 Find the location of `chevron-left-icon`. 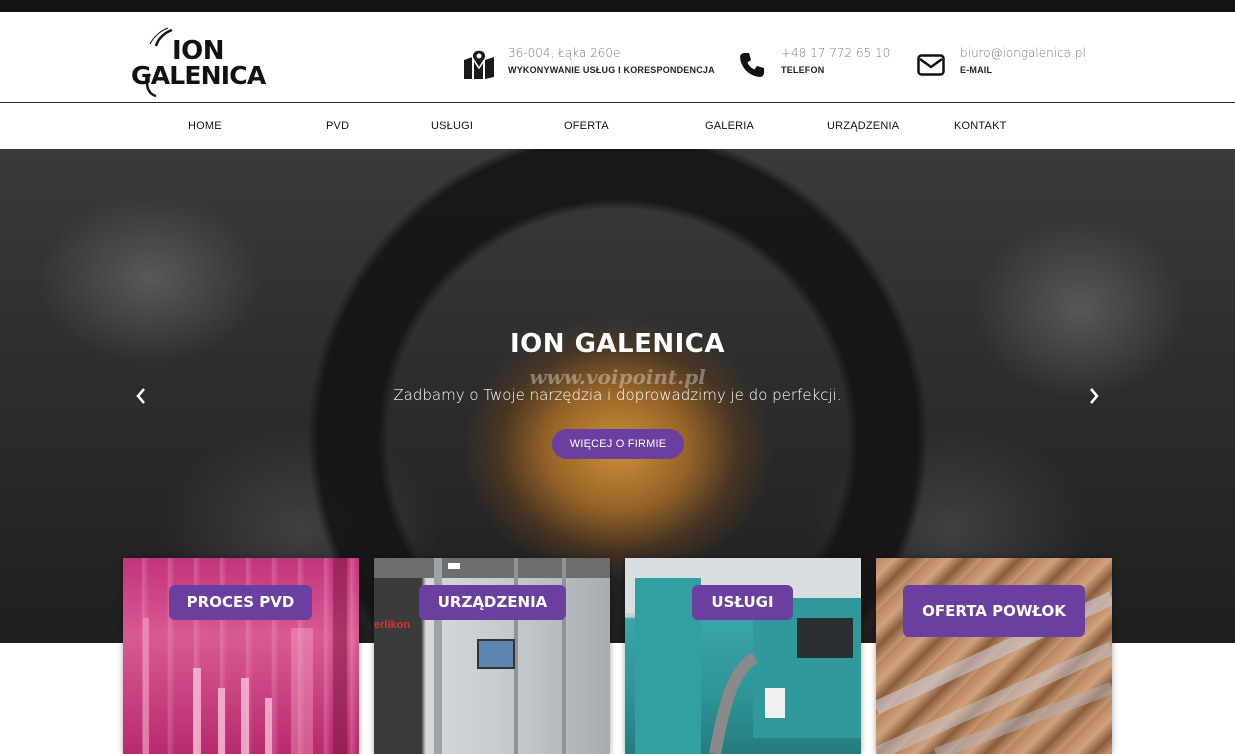

chevron-left-icon is located at coordinates (140, 396).